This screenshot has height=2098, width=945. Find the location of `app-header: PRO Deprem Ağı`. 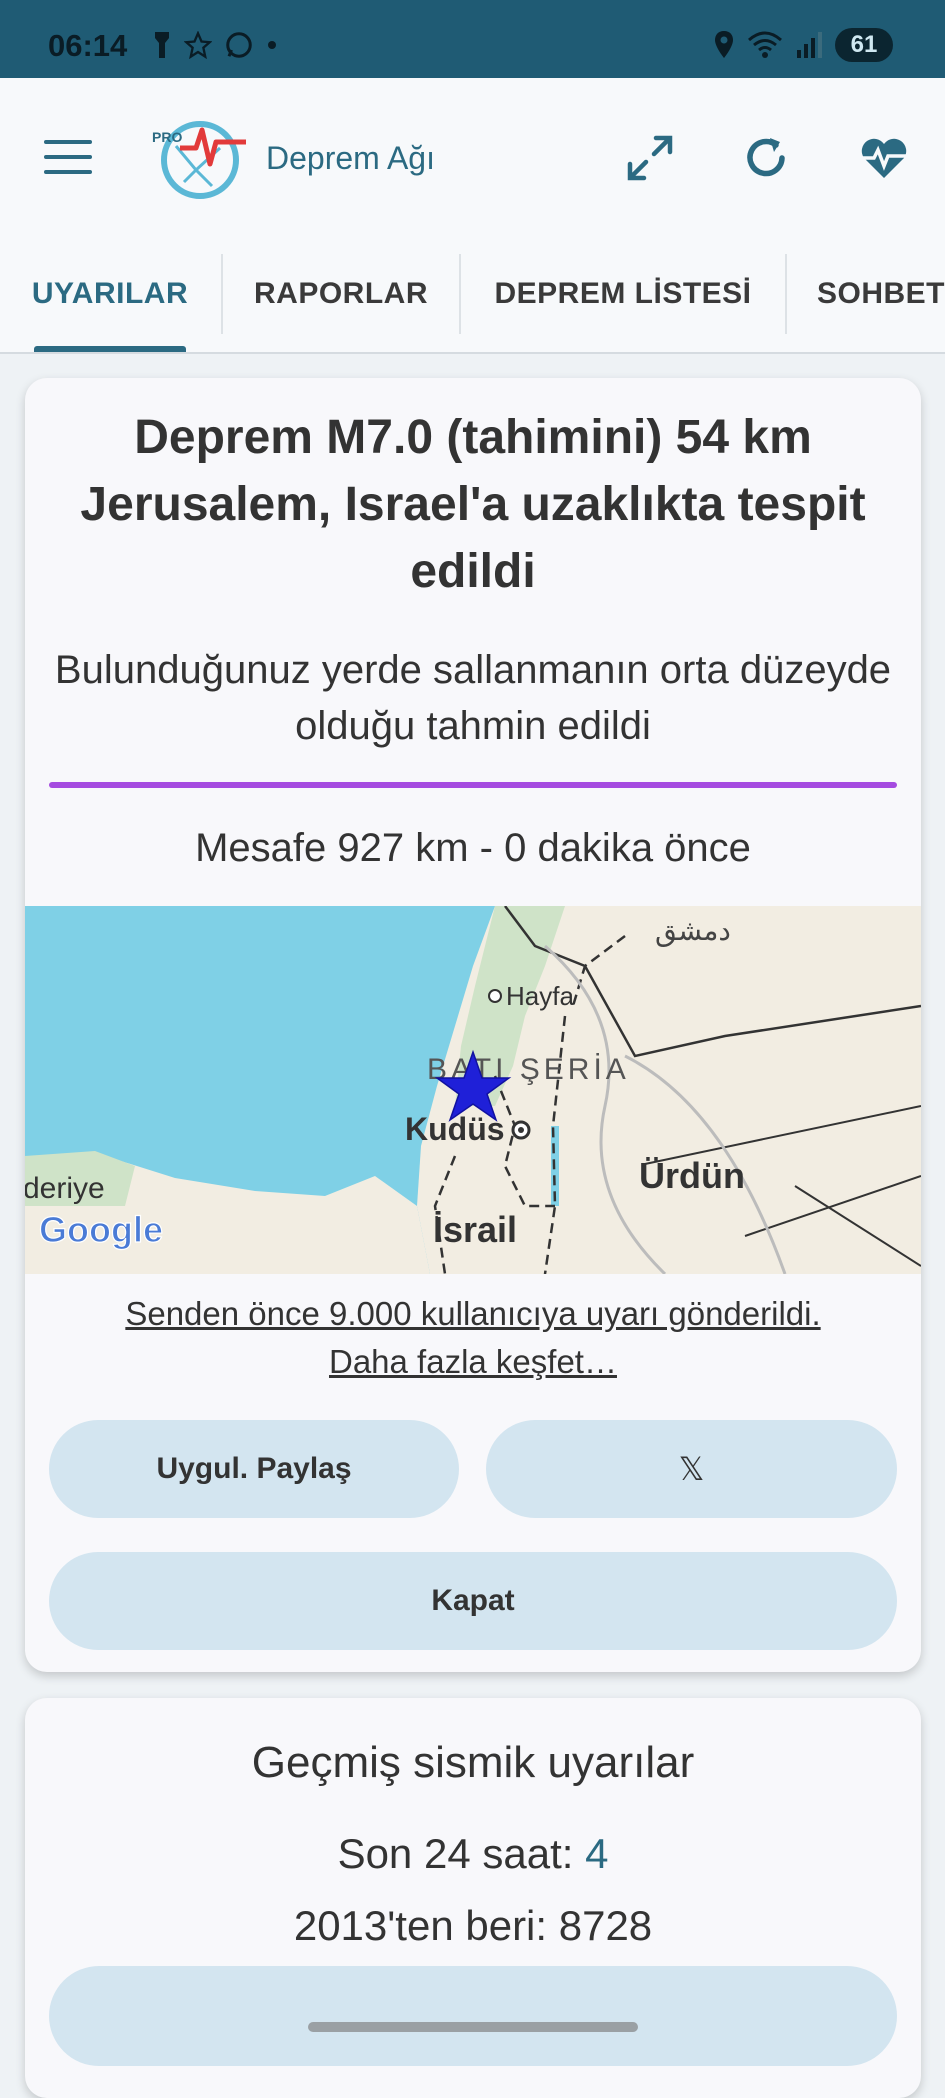

app-header: PRO Deprem Ağı is located at coordinates (472, 158).